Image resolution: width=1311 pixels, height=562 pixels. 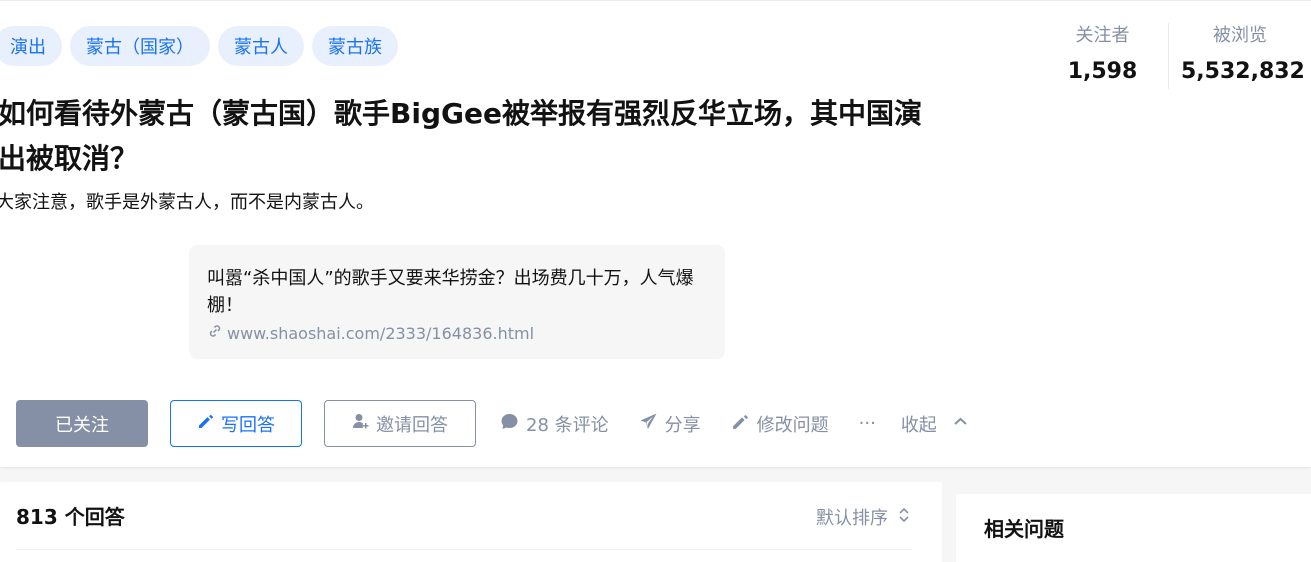 What do you see at coordinates (1240, 35) in the screenshot?
I see `views-label: 被浏览` at bounding box center [1240, 35].